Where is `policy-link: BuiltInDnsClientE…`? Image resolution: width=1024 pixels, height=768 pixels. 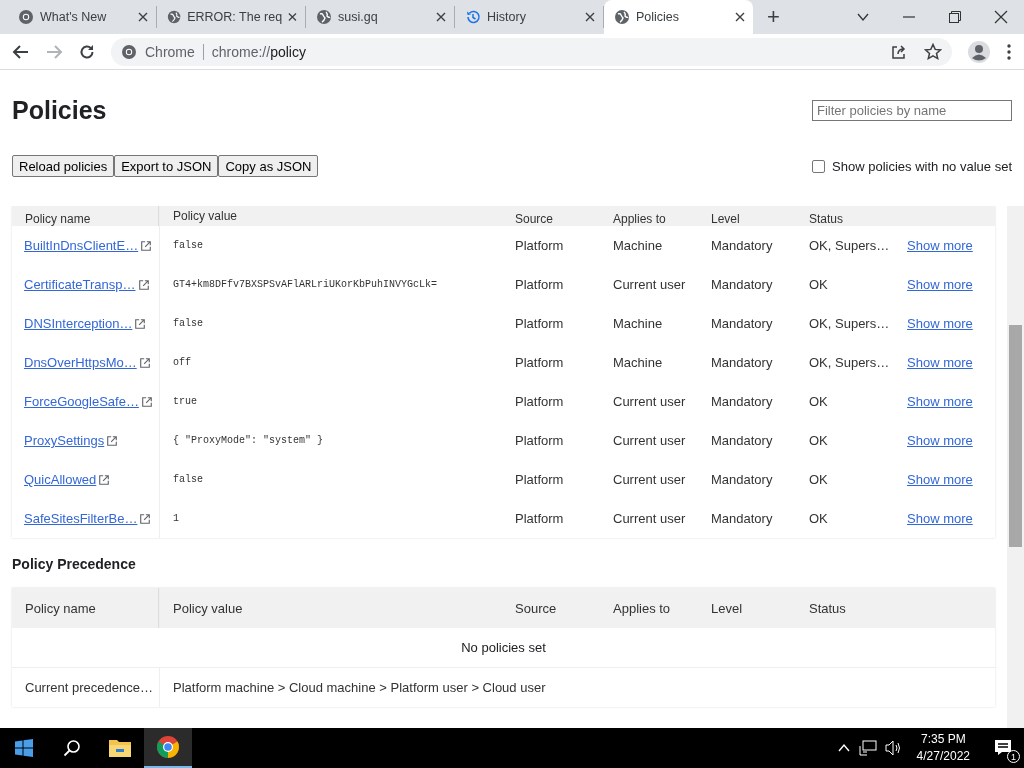 policy-link: BuiltInDnsClientE… is located at coordinates (81, 245).